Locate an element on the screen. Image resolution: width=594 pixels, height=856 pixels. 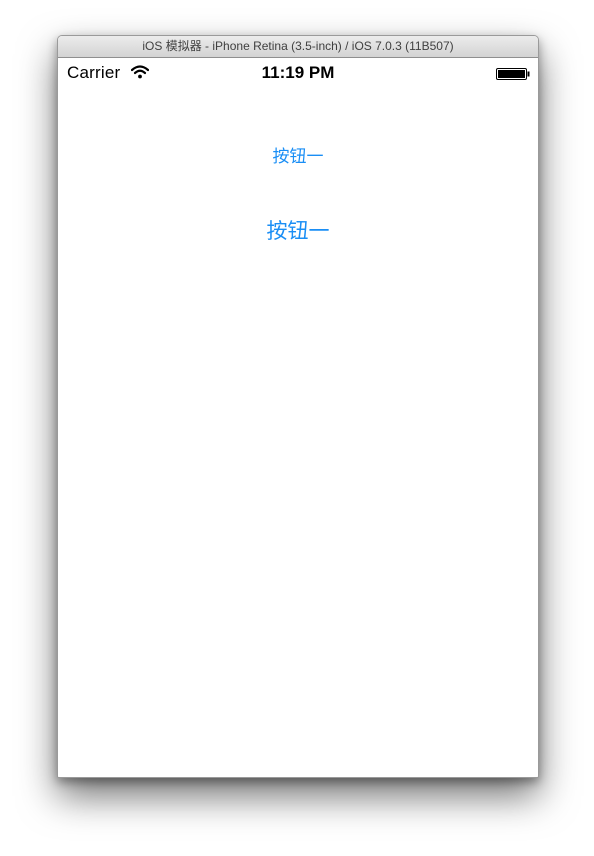
battery-icon is located at coordinates (513, 74).